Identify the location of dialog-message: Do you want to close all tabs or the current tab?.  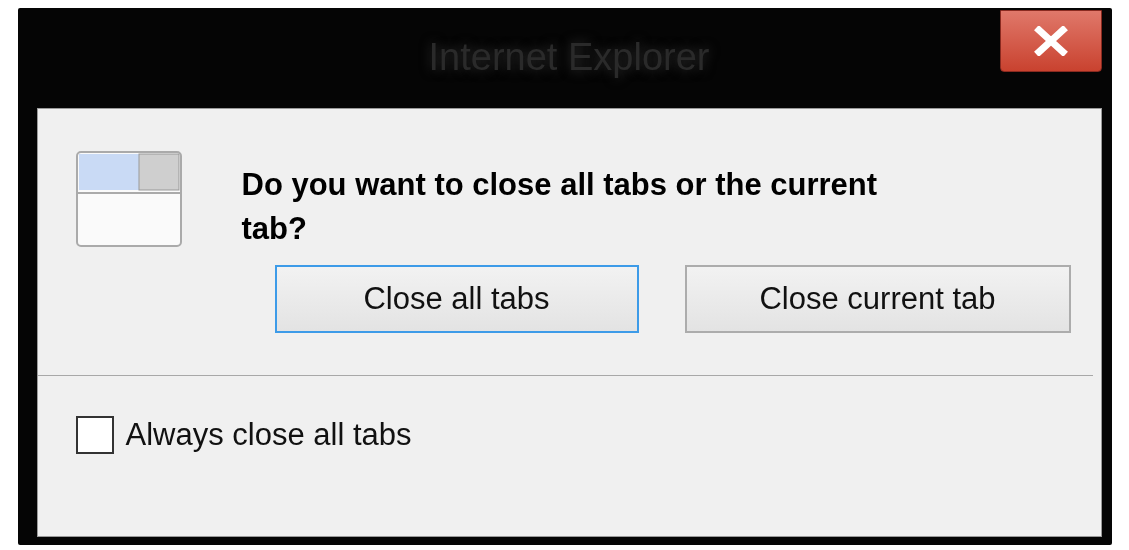
(560, 207).